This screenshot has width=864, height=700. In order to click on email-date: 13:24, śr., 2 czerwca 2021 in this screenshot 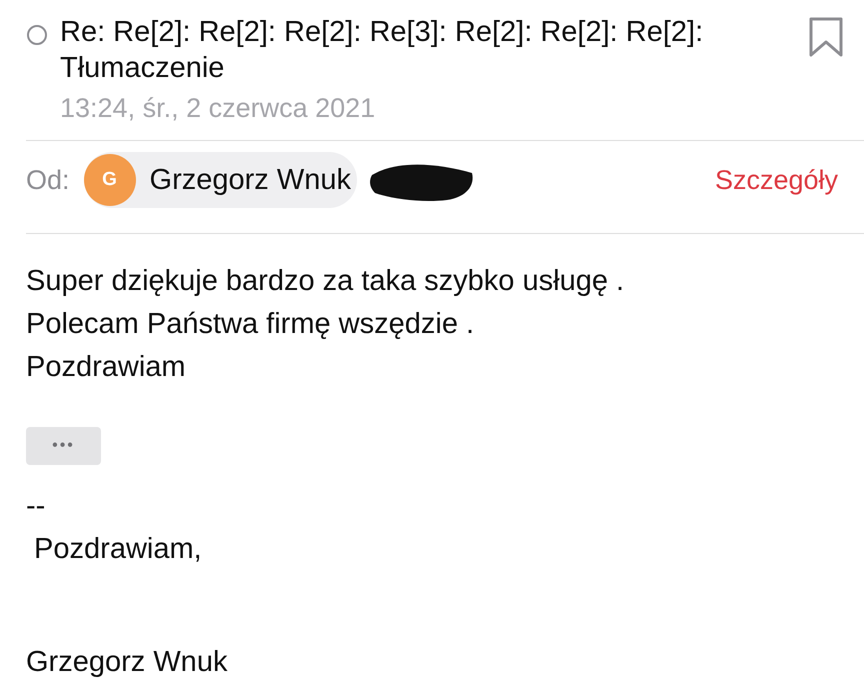, I will do `click(218, 108)`.